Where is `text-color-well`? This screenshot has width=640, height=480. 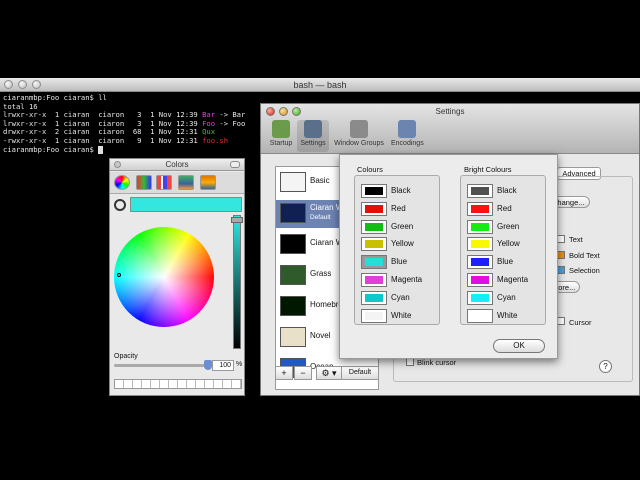
text-color-well is located at coordinates (561, 239).